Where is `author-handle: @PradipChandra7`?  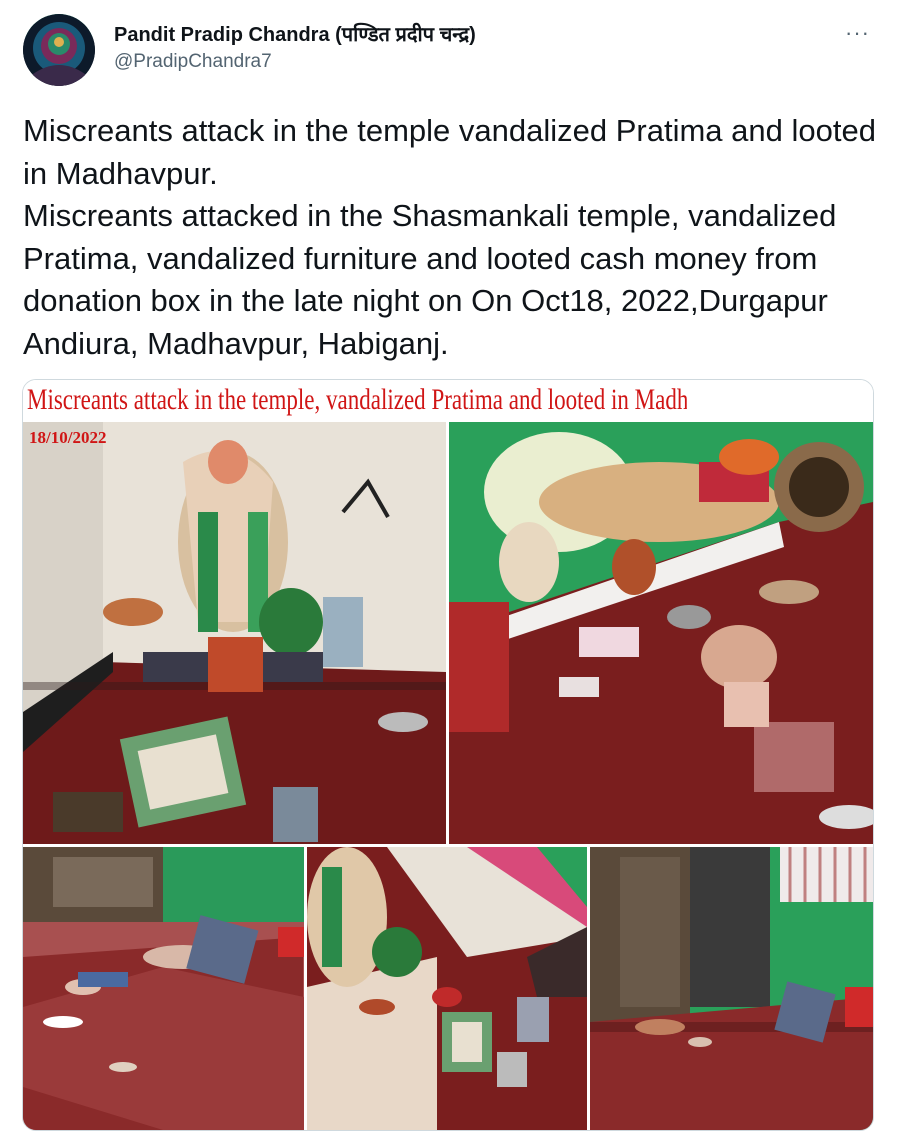
author-handle: @PradipChandra7 is located at coordinates (193, 62).